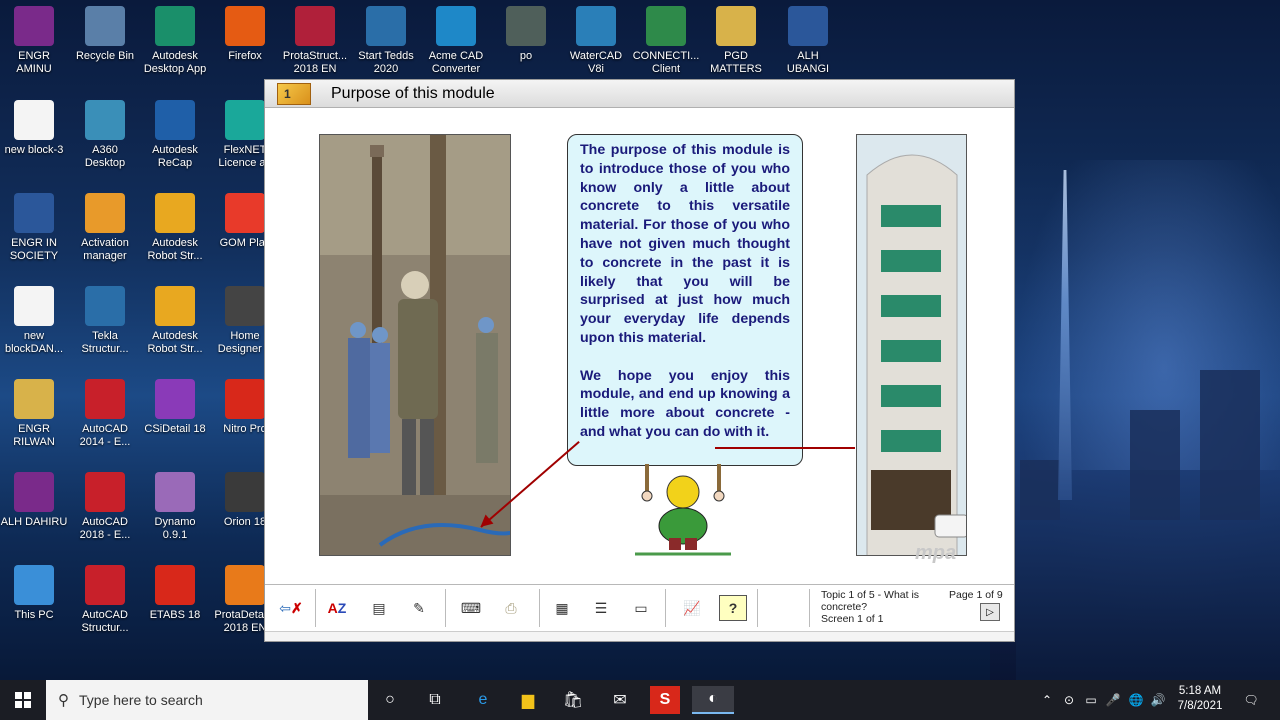  What do you see at coordinates (692, 608) in the screenshot?
I see `progress-button: 📈` at bounding box center [692, 608].